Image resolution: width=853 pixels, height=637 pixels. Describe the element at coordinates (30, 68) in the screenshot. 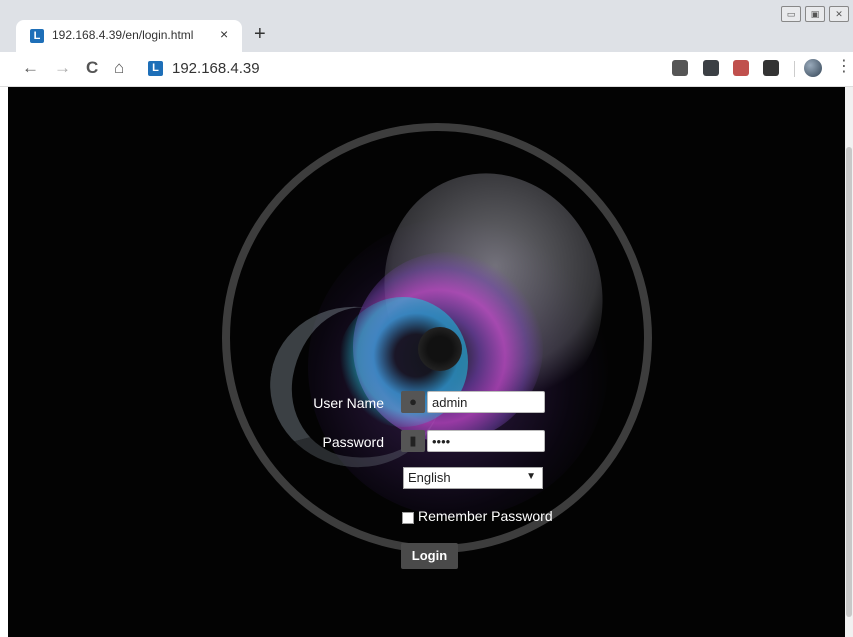

I see `back-icon: ←` at that location.